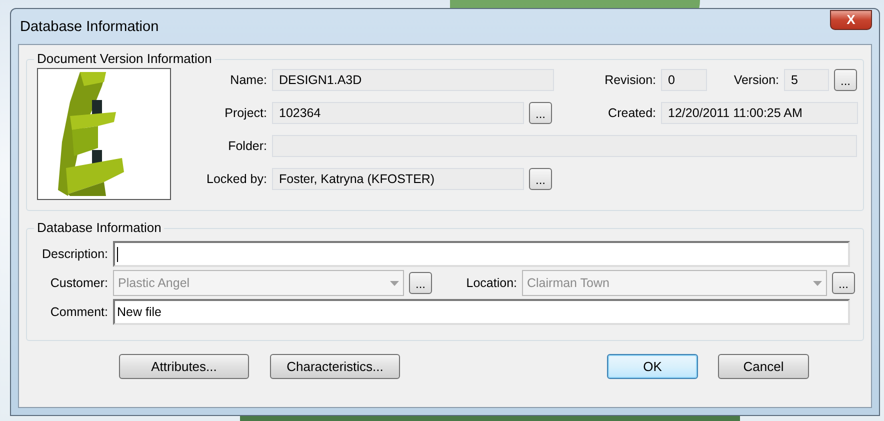 This screenshot has width=884, height=421. What do you see at coordinates (89, 26) in the screenshot?
I see `window-title: Database Information` at bounding box center [89, 26].